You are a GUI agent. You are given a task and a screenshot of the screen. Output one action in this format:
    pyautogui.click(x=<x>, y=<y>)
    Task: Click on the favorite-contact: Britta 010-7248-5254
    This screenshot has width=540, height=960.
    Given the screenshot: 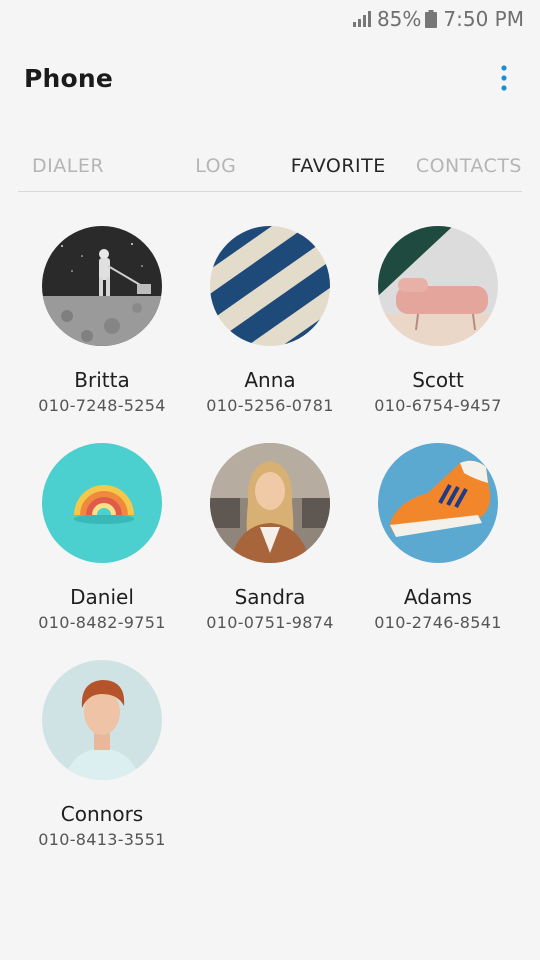 What is the action you would take?
    pyautogui.click(x=102, y=320)
    